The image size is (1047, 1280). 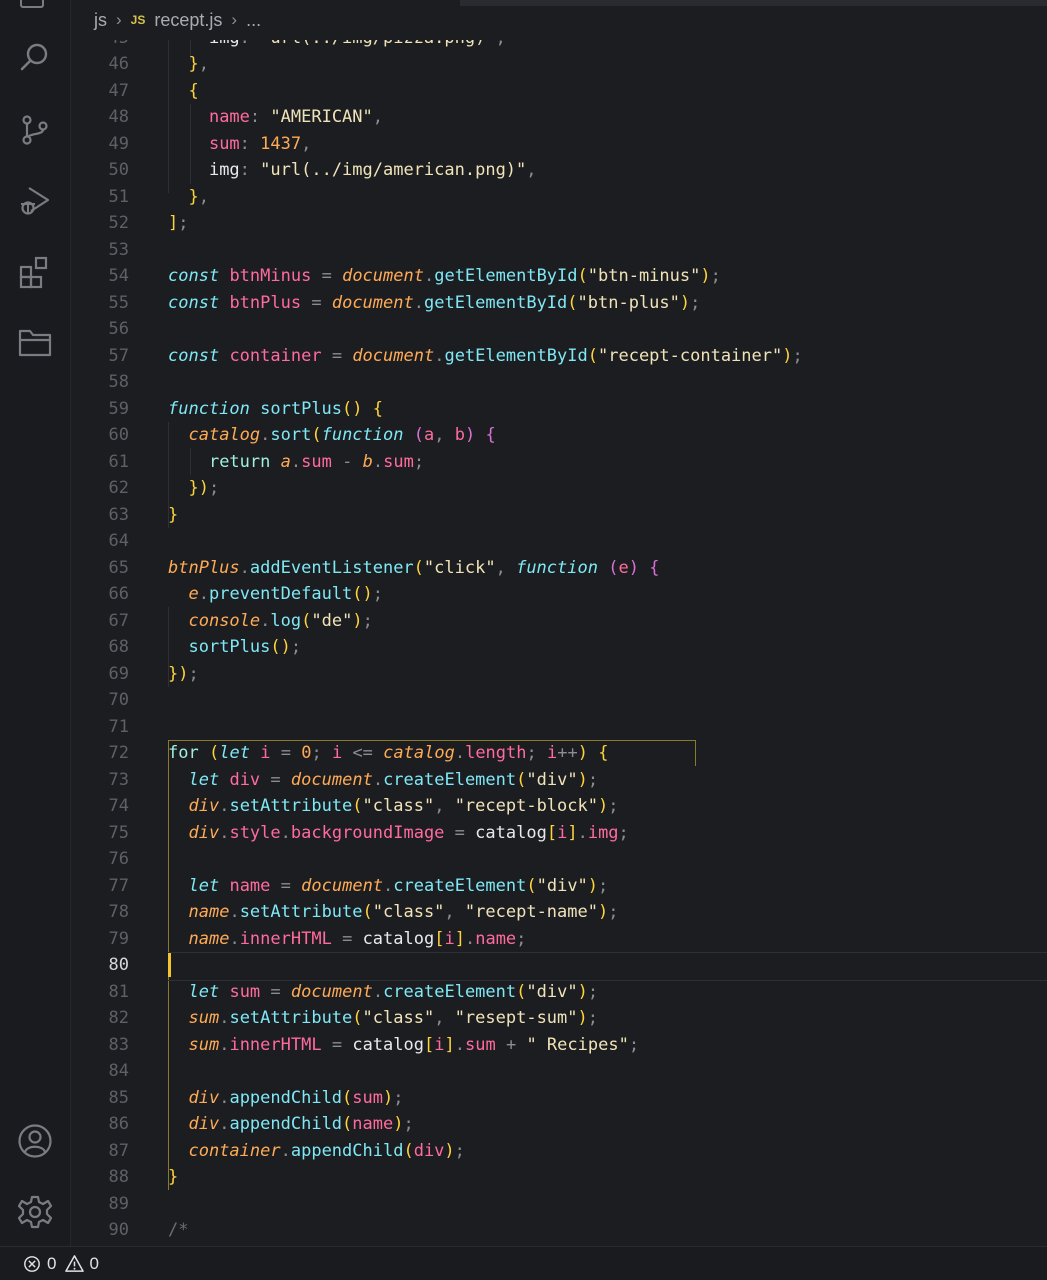 What do you see at coordinates (559, 594) in the screenshot?
I see `code-line: 66 e.preventDefault();` at bounding box center [559, 594].